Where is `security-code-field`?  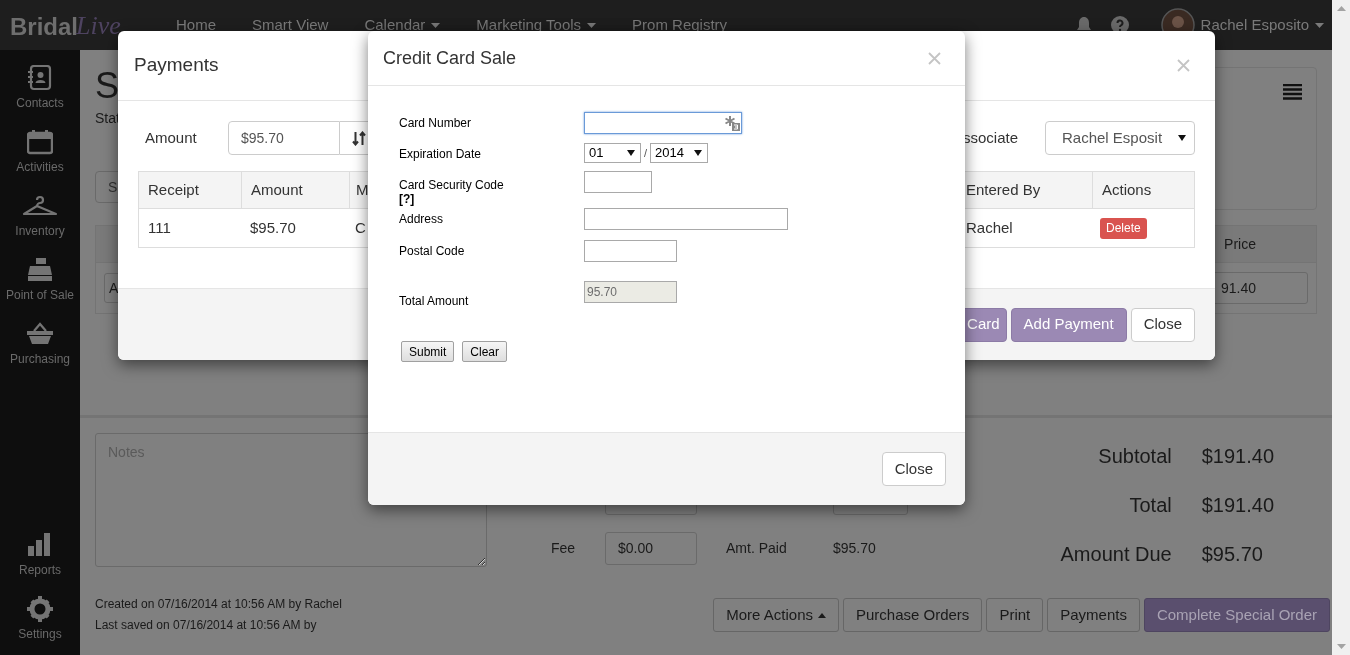
security-code-field is located at coordinates (618, 182).